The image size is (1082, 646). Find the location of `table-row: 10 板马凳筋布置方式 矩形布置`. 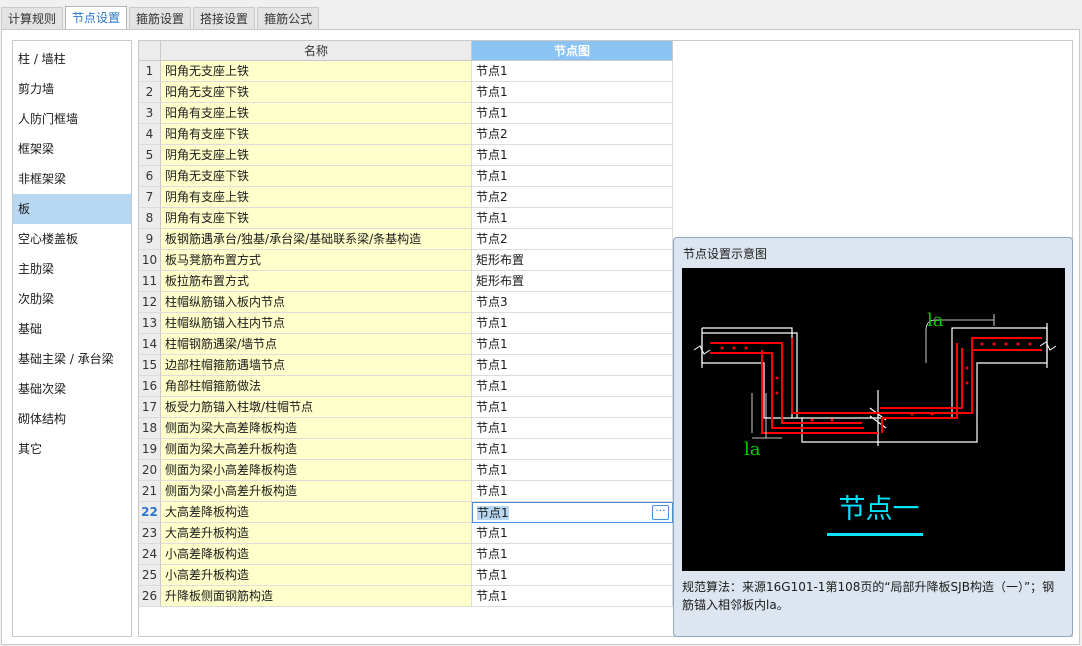

table-row: 10 板马凳筋布置方式 矩形布置 is located at coordinates (406, 260).